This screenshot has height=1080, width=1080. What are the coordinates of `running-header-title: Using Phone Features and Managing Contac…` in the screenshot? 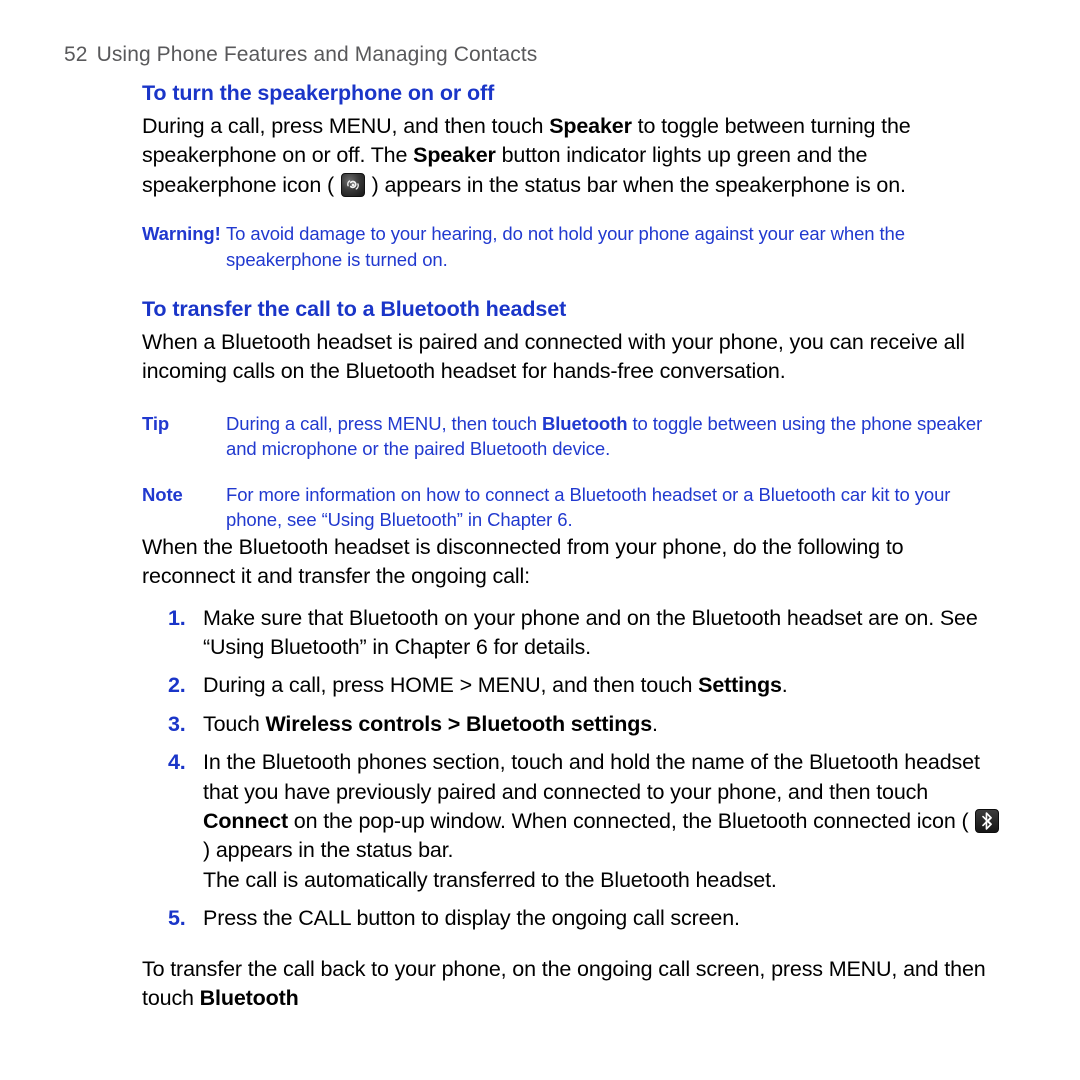 It's located at (317, 54).